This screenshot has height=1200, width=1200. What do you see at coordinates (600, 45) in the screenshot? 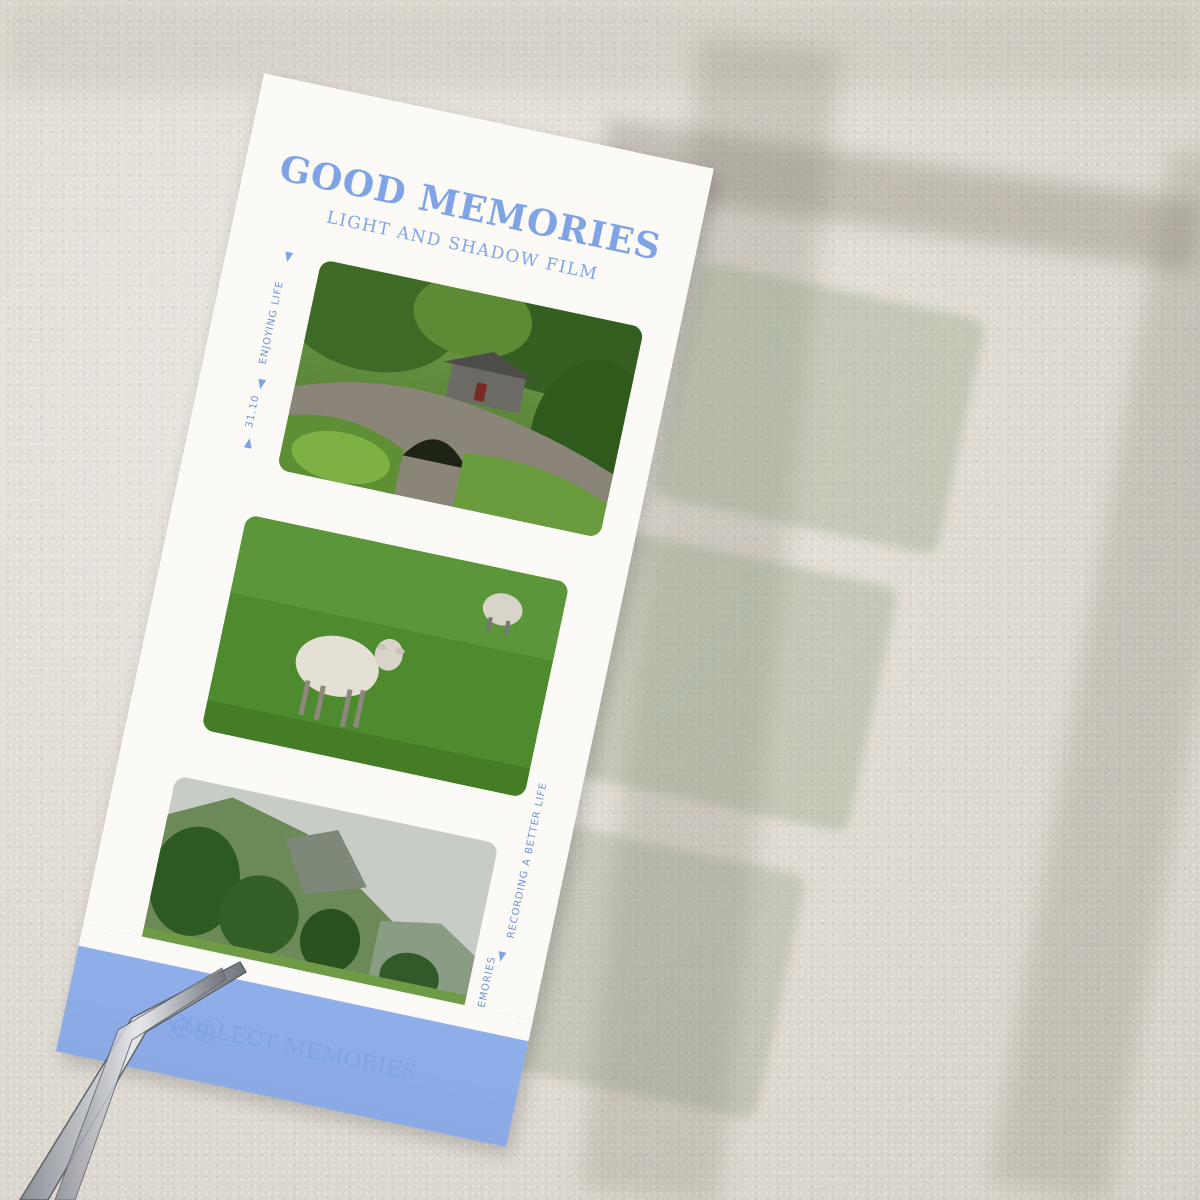
I see `window-shadow-upper` at bounding box center [600, 45].